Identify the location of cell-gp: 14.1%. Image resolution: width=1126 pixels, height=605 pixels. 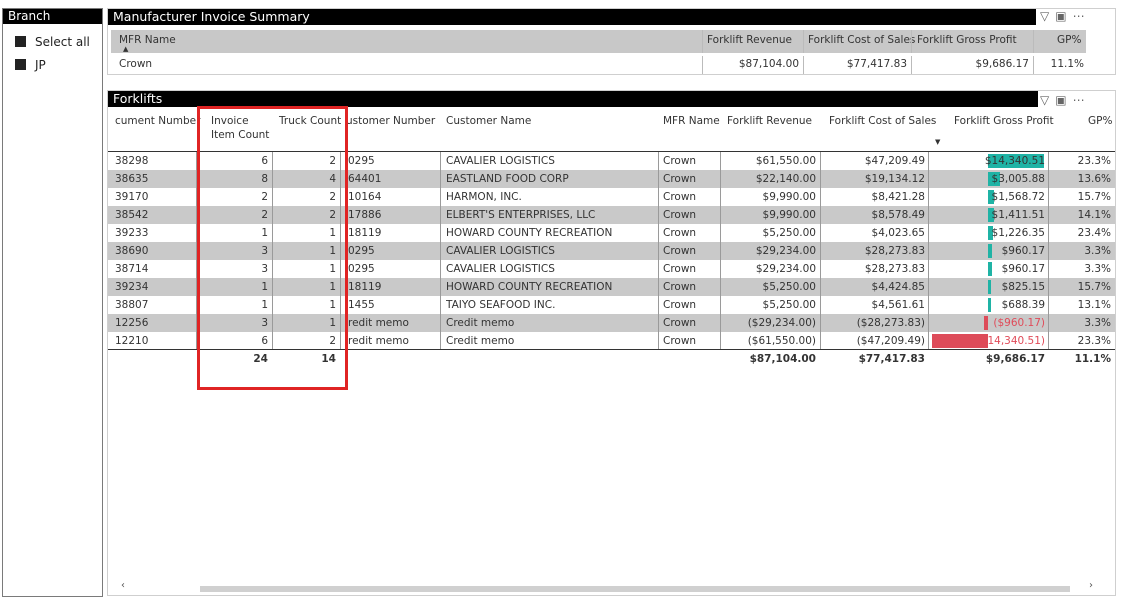
(1094, 215).